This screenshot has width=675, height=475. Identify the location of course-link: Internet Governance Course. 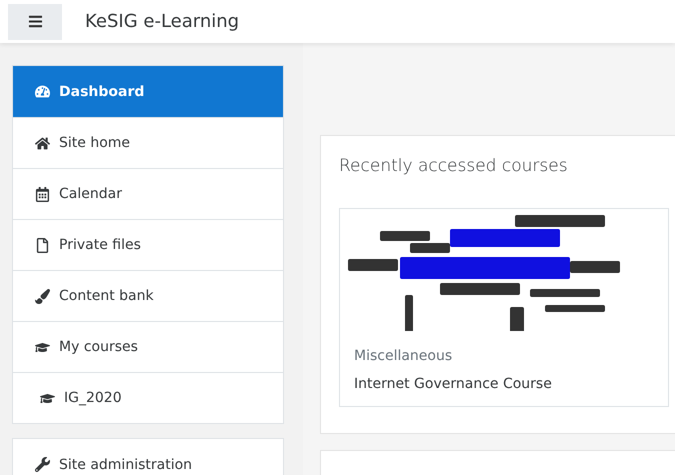
(453, 384).